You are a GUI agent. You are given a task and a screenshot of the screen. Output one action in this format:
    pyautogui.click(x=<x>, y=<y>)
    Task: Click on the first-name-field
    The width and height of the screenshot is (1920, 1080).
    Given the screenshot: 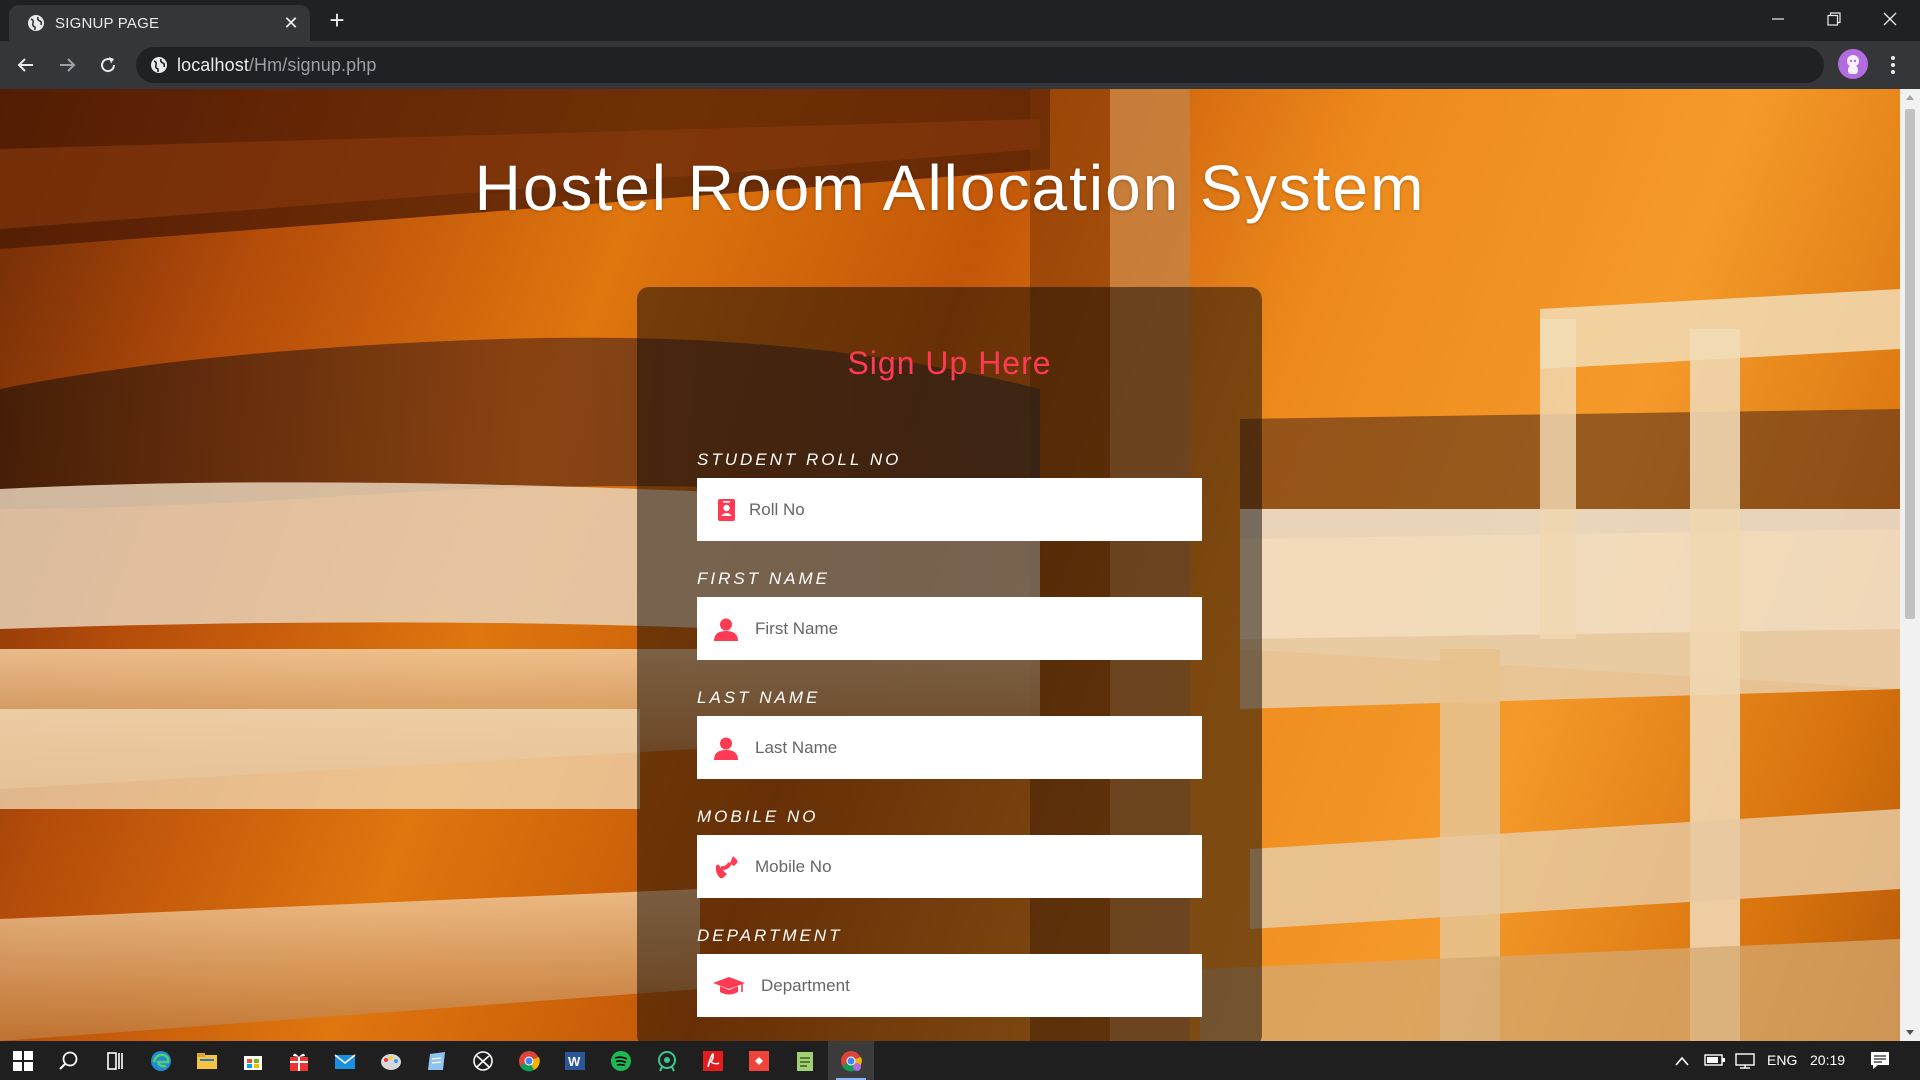 What is the action you would take?
    pyautogui.click(x=949, y=628)
    